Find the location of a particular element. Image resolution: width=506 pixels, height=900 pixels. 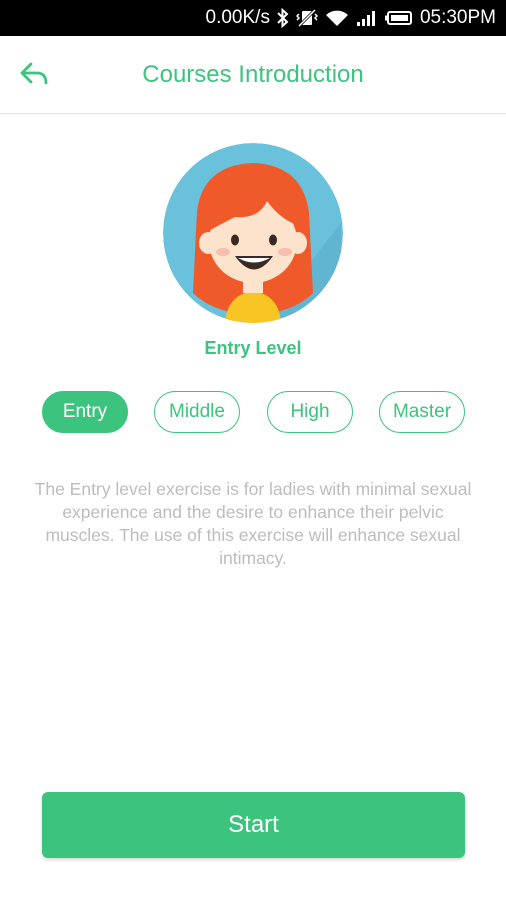

page-title: Courses Introduction is located at coordinates (253, 74).